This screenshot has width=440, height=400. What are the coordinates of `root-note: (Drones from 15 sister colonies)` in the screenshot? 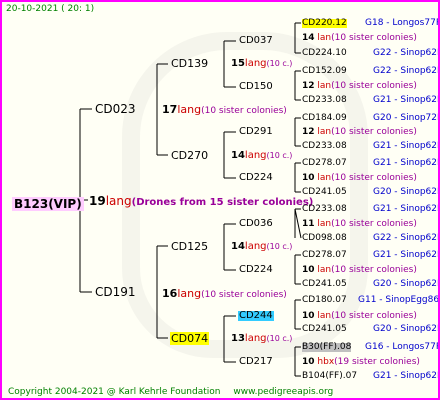 It's located at (222, 202).